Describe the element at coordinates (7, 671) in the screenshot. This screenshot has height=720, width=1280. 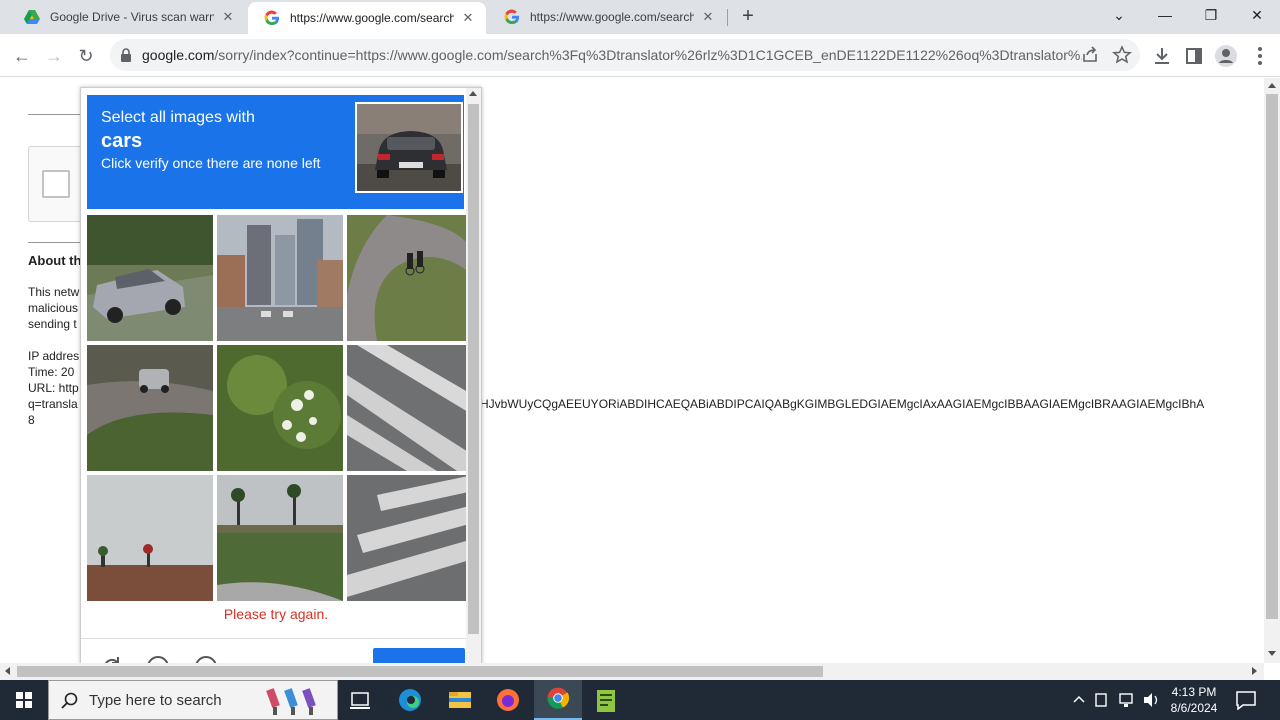
I see `scroll-left-arrow` at that location.